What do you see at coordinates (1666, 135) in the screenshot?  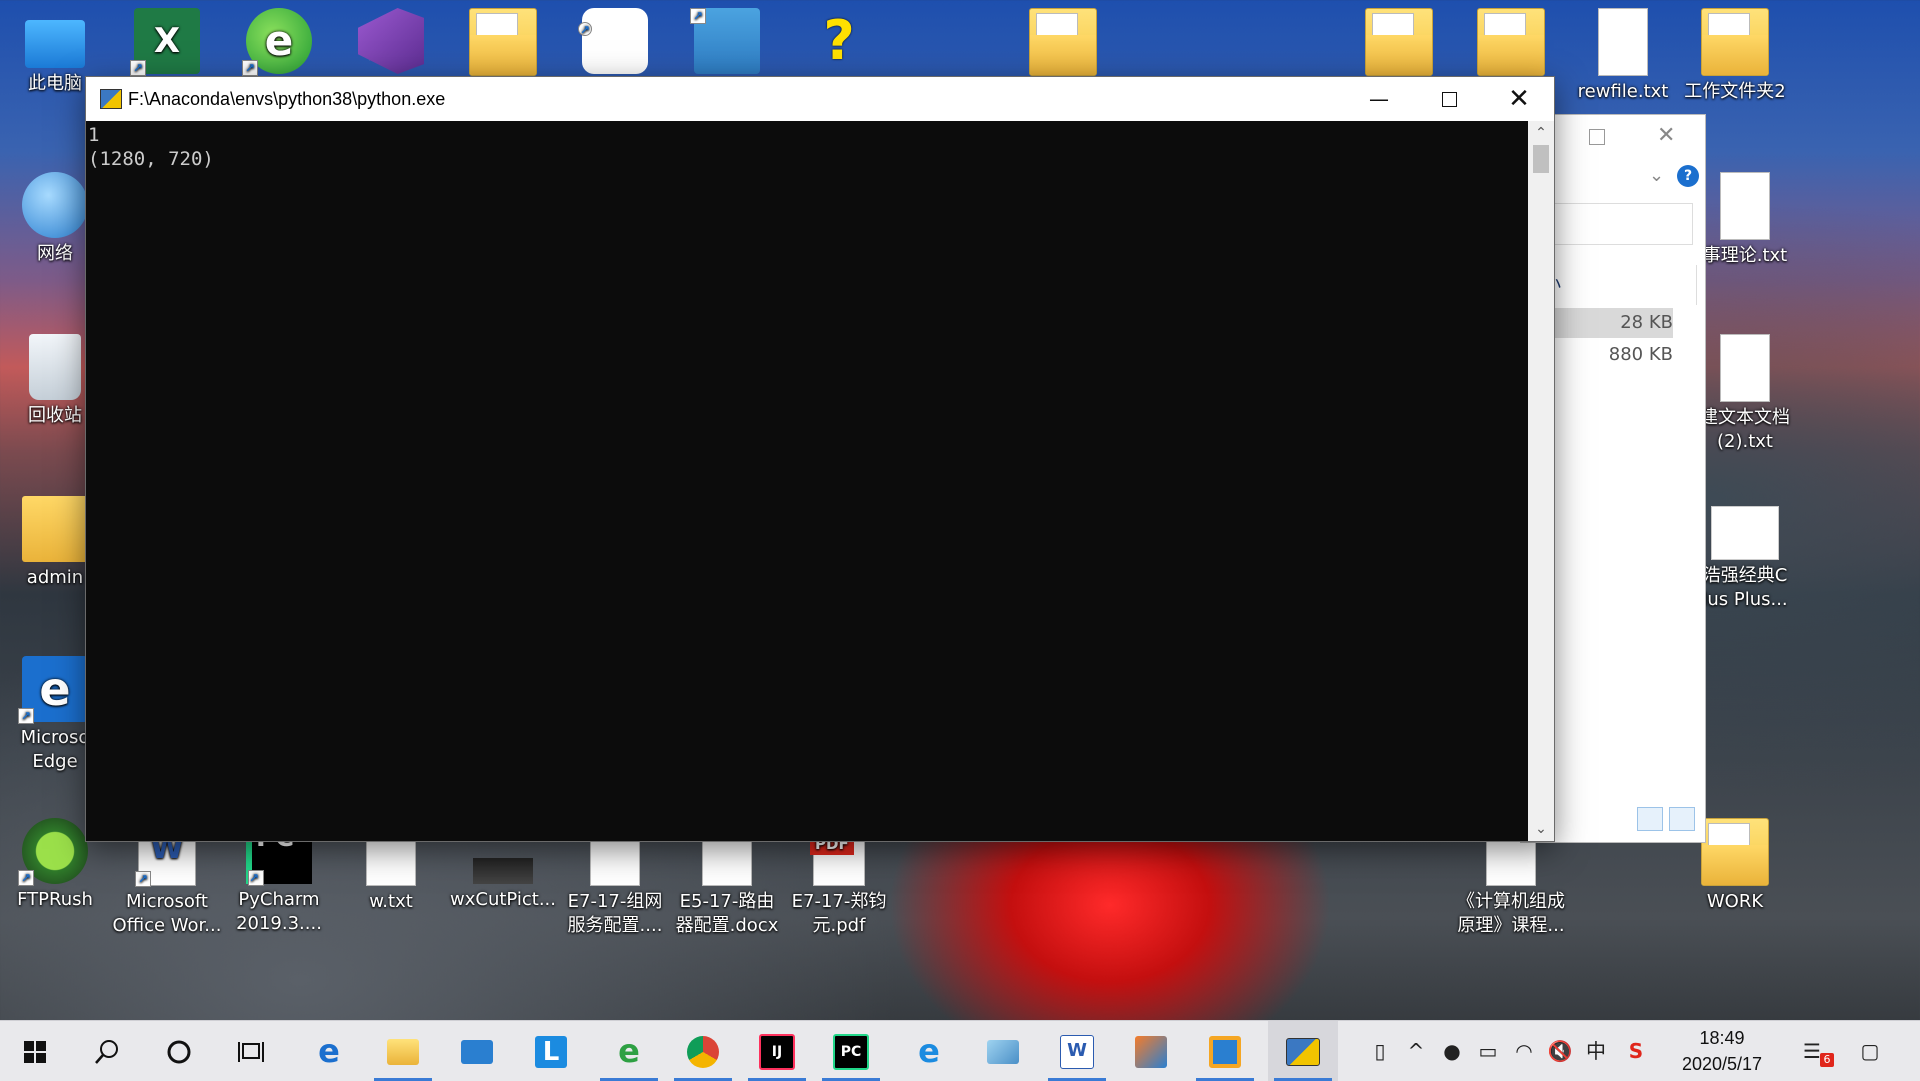 I see `close-icon: ✕` at bounding box center [1666, 135].